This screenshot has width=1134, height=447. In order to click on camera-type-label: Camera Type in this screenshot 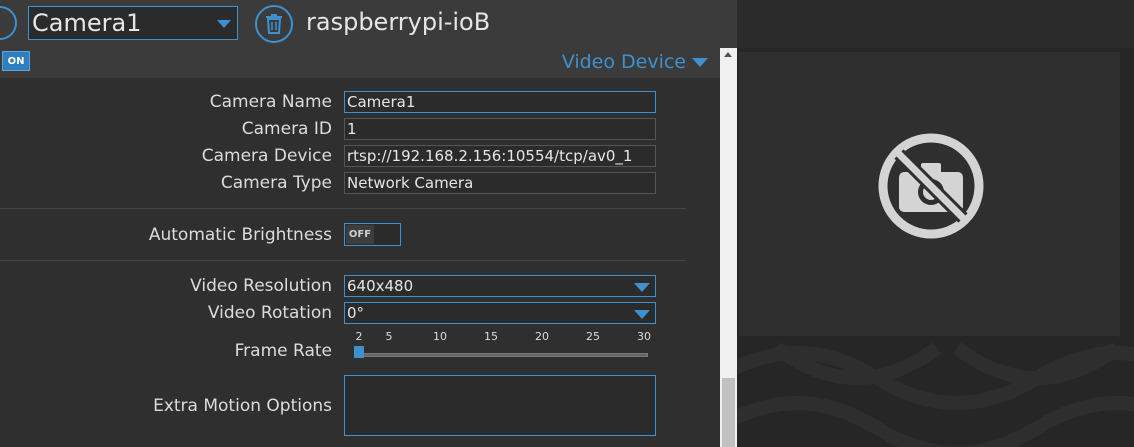, I will do `click(276, 183)`.